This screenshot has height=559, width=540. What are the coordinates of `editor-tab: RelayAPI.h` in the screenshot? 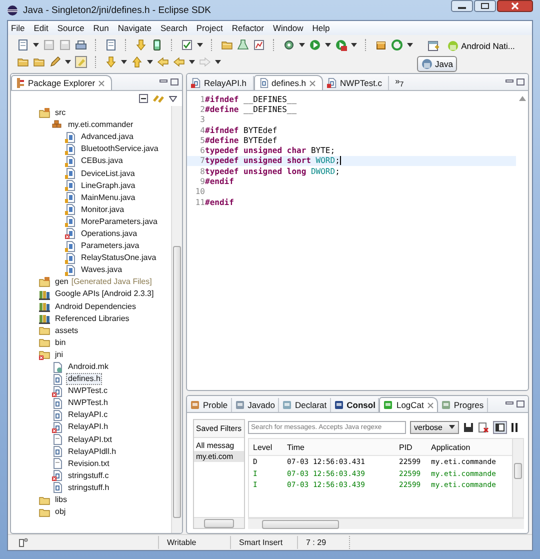 It's located at (220, 83).